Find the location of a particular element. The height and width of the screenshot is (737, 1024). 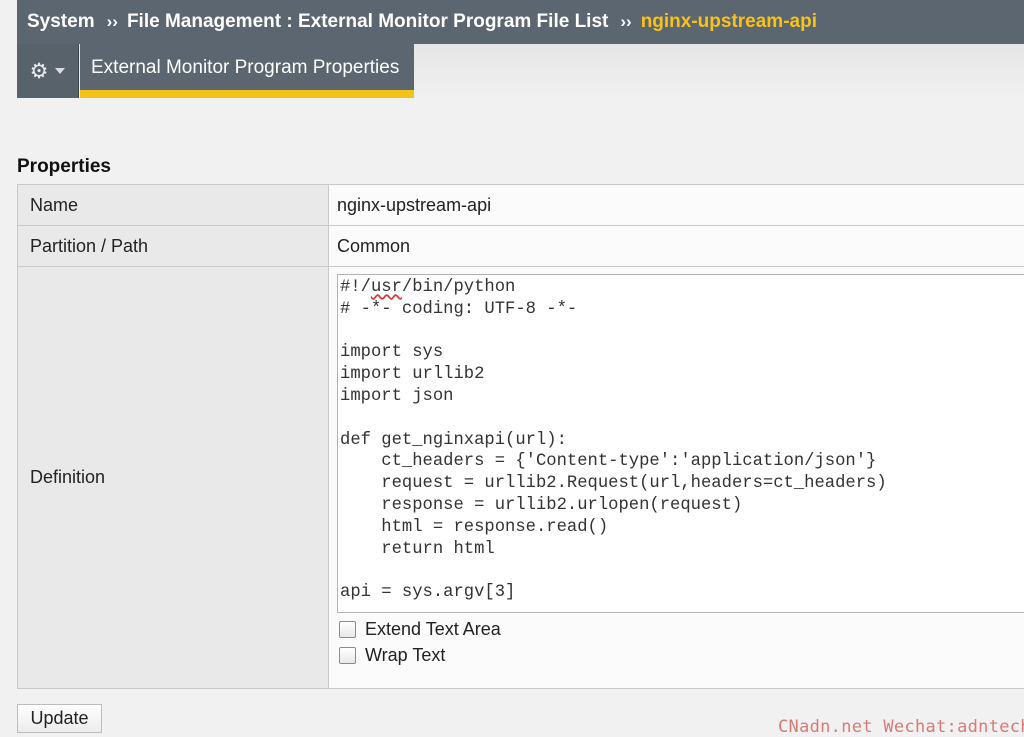

code-line: html = response.read() is located at coordinates (682, 528).